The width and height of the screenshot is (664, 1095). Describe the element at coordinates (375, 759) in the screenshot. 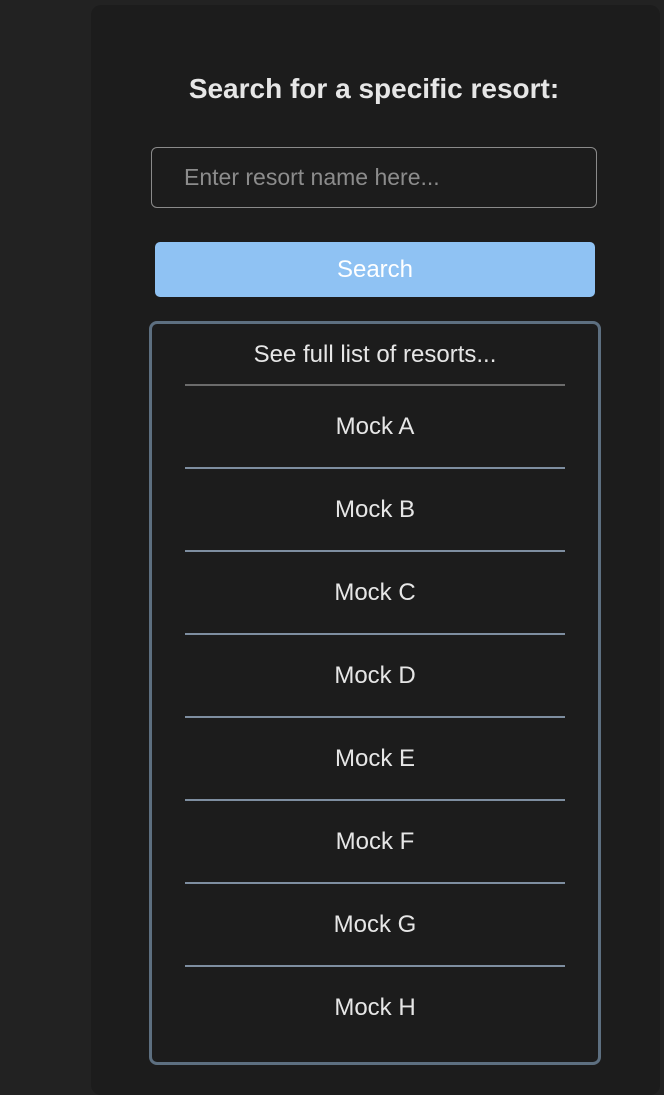

I see `resort-item-mock-e: Mock E` at that location.